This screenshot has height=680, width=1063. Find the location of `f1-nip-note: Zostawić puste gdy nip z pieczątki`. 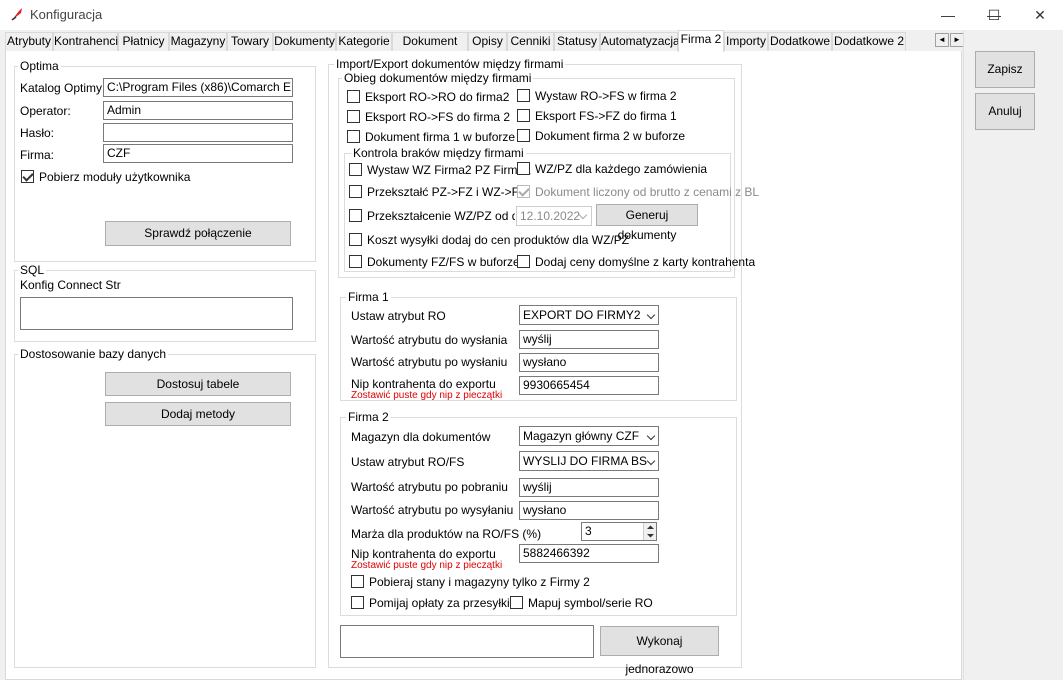

f1-nip-note: Zostawić puste gdy nip z pieczątki is located at coordinates (427, 395).